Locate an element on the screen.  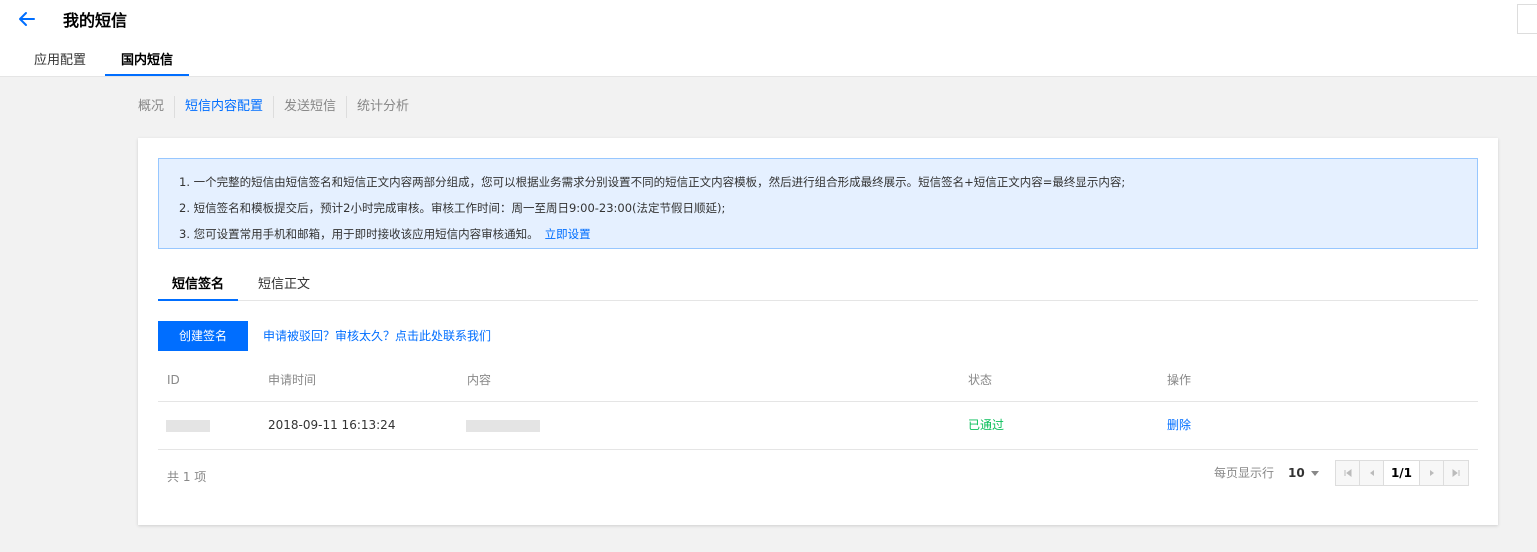
notice-line-3: 3. 您可设置常用手机和邮箱，用于即时接收该应用短信内容审核通知。 立即设置 is located at coordinates (818, 234).